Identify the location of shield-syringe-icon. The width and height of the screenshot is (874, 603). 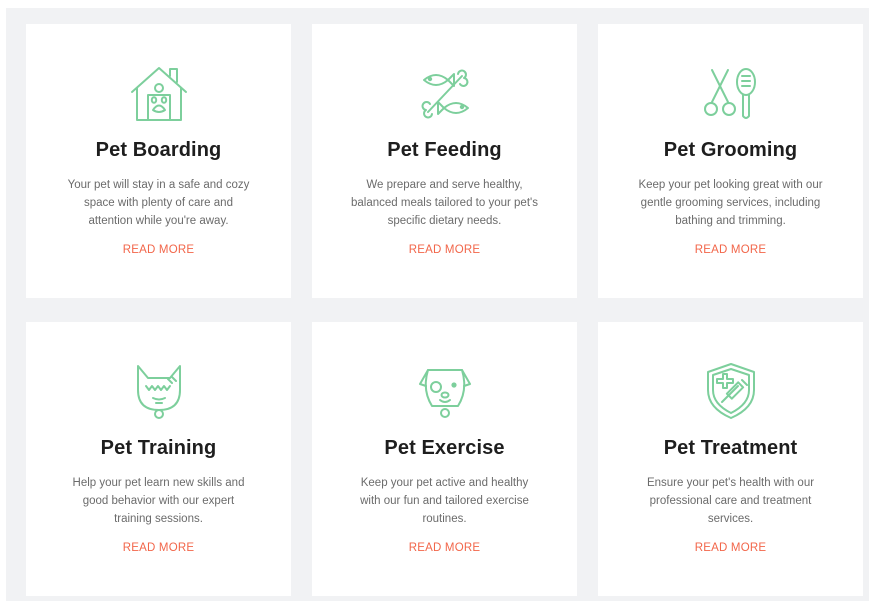
(731, 391).